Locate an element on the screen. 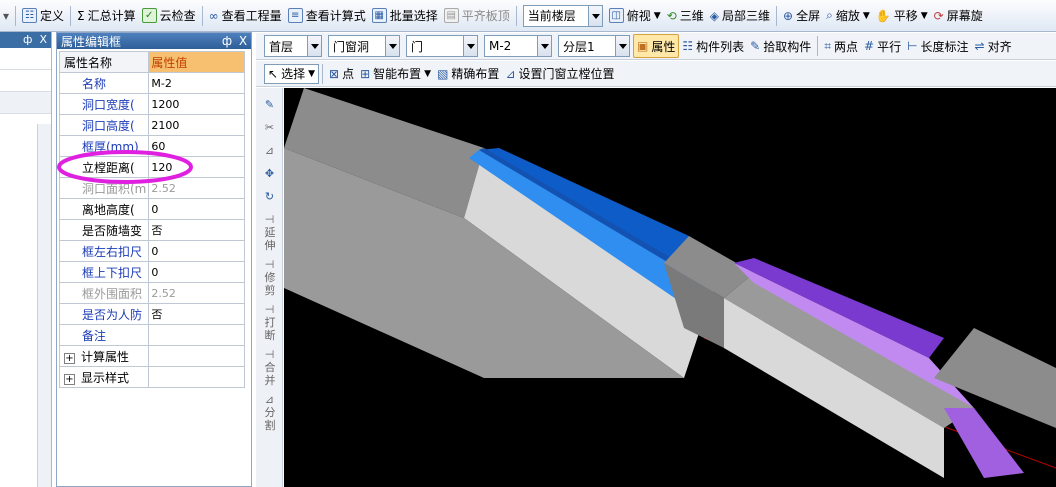 The width and height of the screenshot is (1056, 487). align-button: ⇌ 对齐 is located at coordinates (993, 46).